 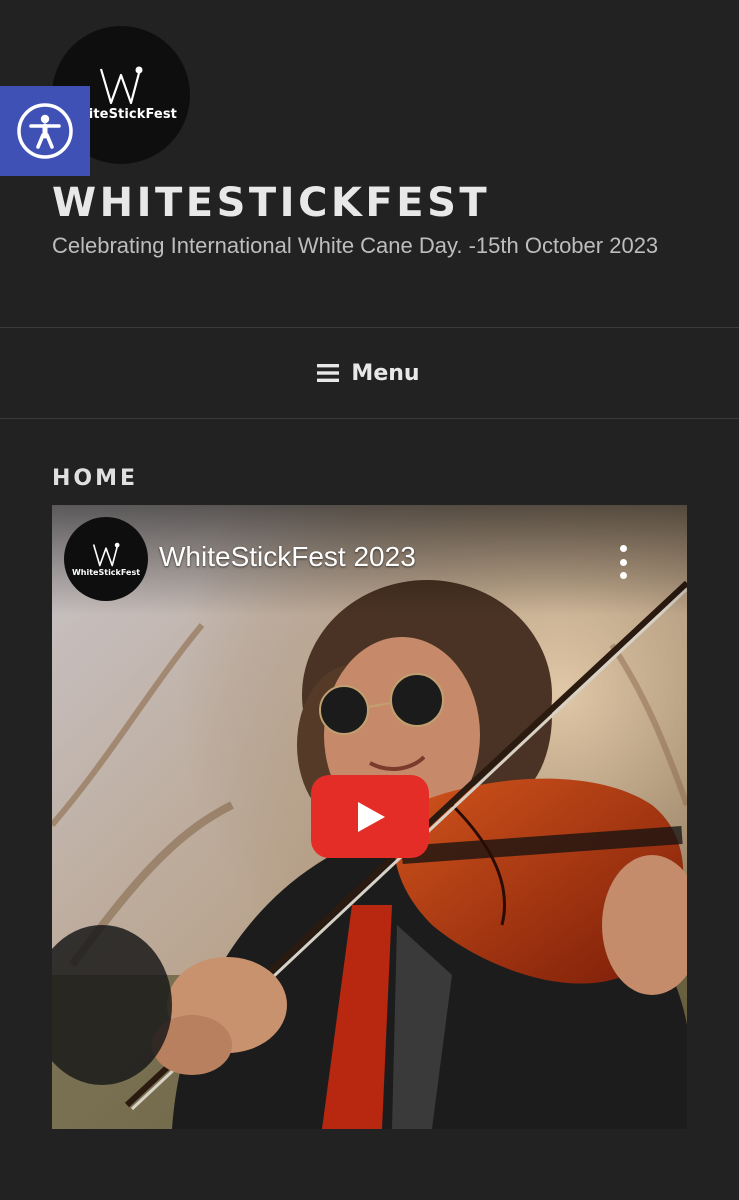 What do you see at coordinates (287, 557) in the screenshot?
I see `video-title: WhiteStickFest 2023` at bounding box center [287, 557].